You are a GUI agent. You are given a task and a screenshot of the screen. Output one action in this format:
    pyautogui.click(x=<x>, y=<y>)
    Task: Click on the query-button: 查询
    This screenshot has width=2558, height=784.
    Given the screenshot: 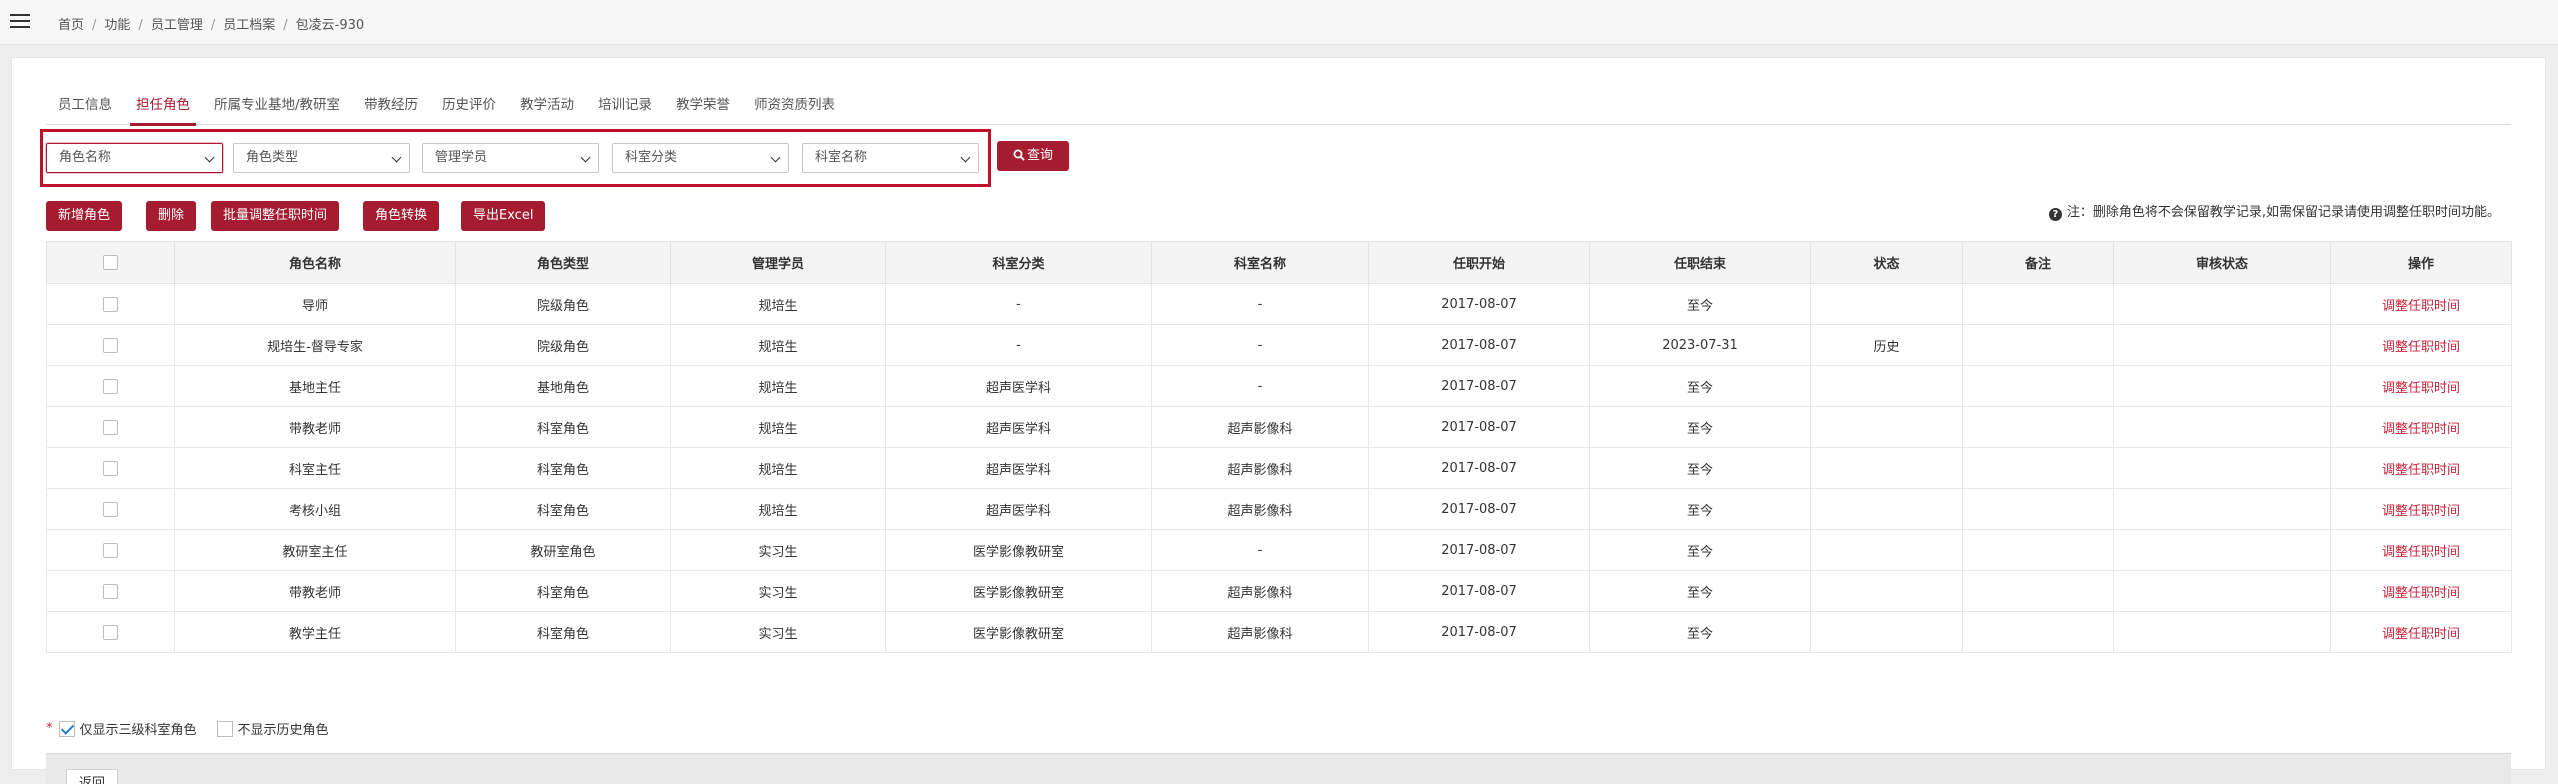 What is the action you would take?
    pyautogui.click(x=1033, y=156)
    